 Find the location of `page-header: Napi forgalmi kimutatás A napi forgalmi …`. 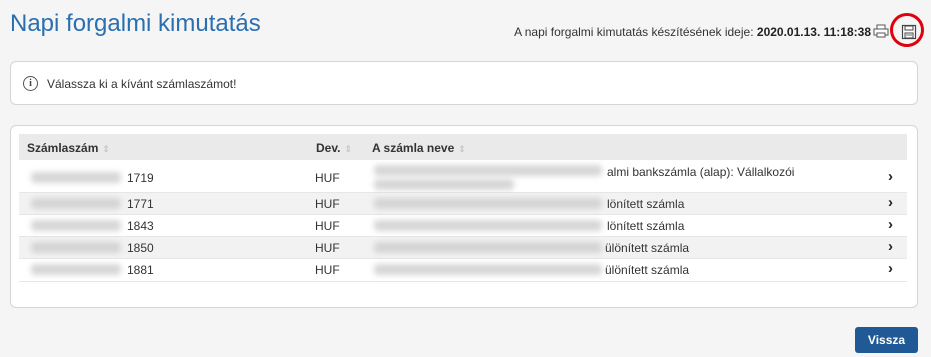

page-header: Napi forgalmi kimutatás A napi forgalmi … is located at coordinates (465, 25).